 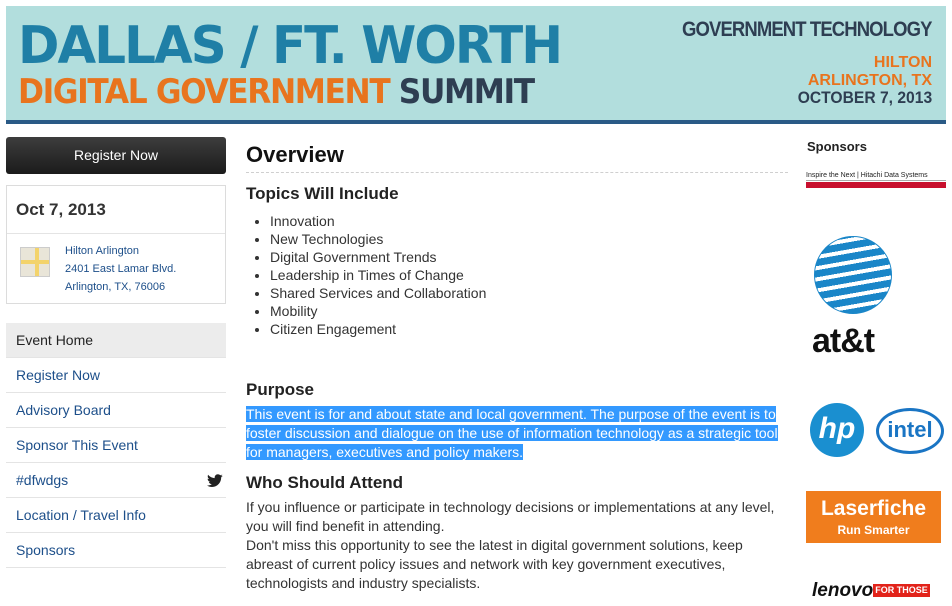 What do you see at coordinates (116, 340) in the screenshot?
I see `nav-item-event-home: Event Home` at bounding box center [116, 340].